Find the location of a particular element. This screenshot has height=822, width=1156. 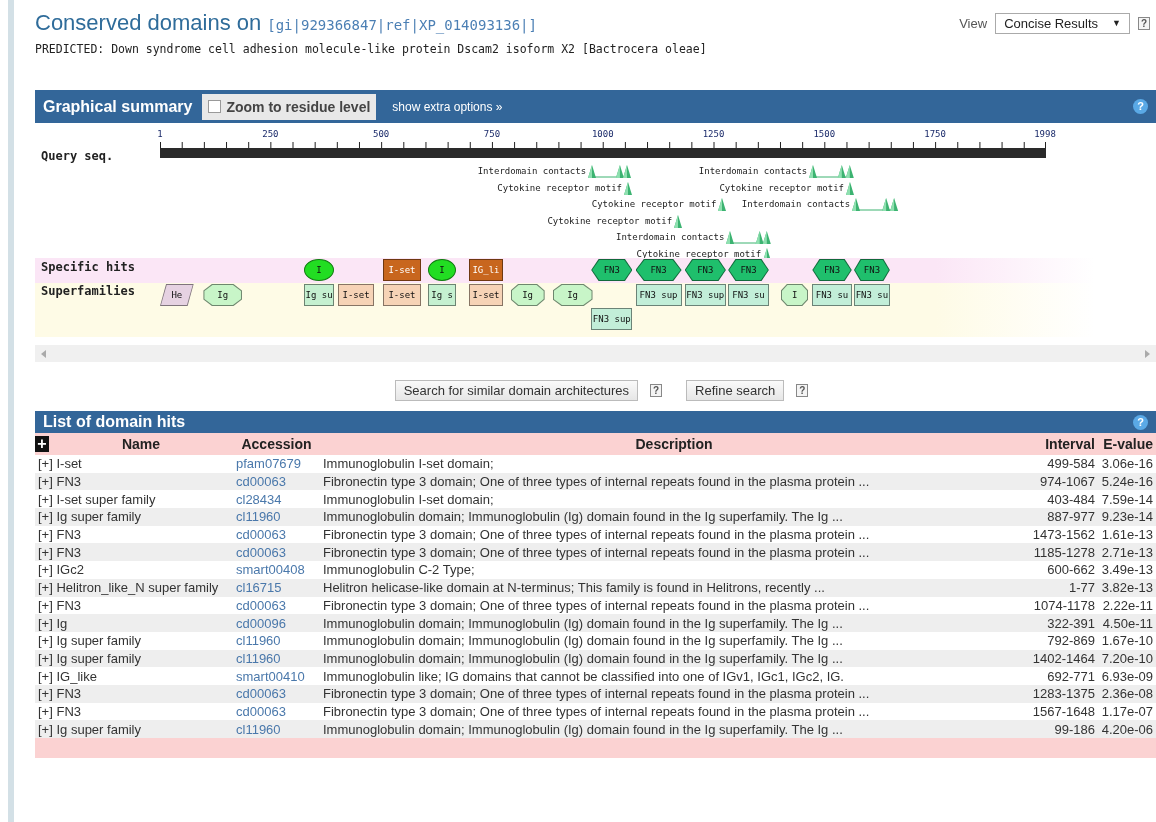

evalue-text: 1.61e-13 is located at coordinates (1127, 535).